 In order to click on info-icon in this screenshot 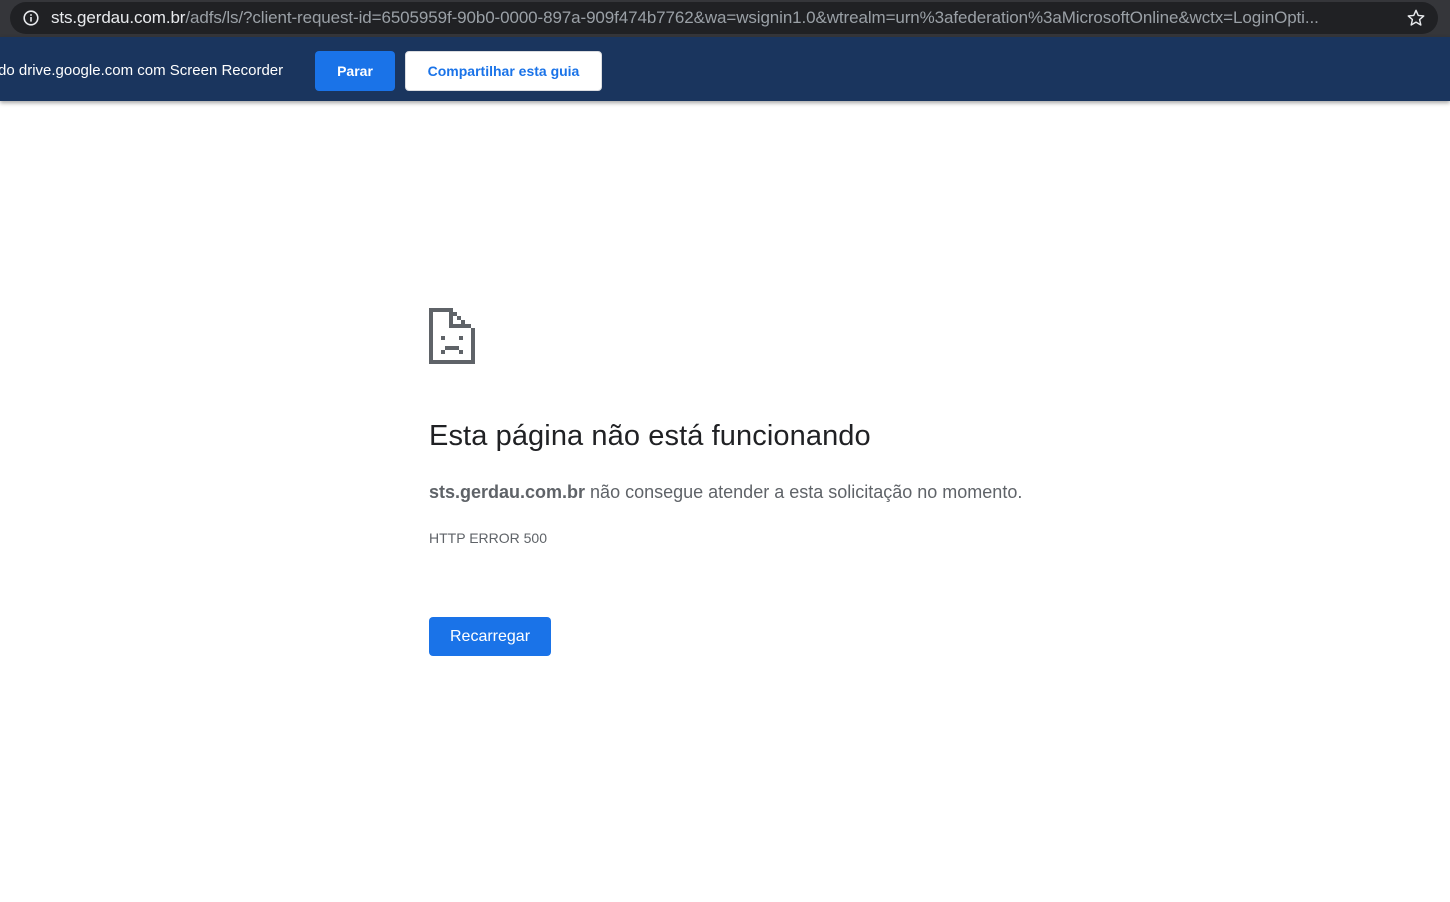, I will do `click(31, 18)`.